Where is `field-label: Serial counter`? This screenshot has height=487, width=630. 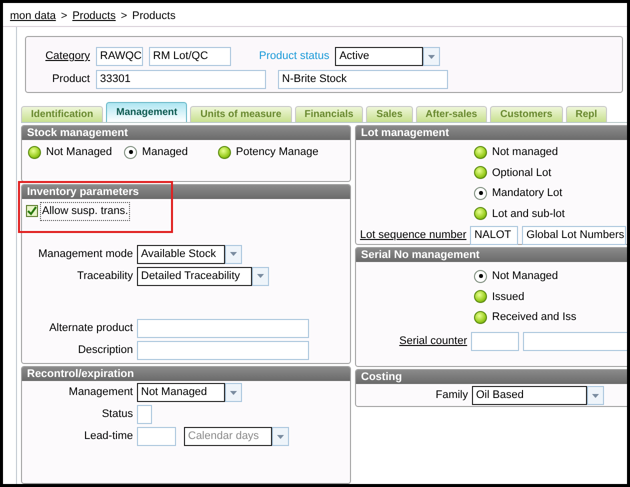 field-label: Serial counter is located at coordinates (412, 341).